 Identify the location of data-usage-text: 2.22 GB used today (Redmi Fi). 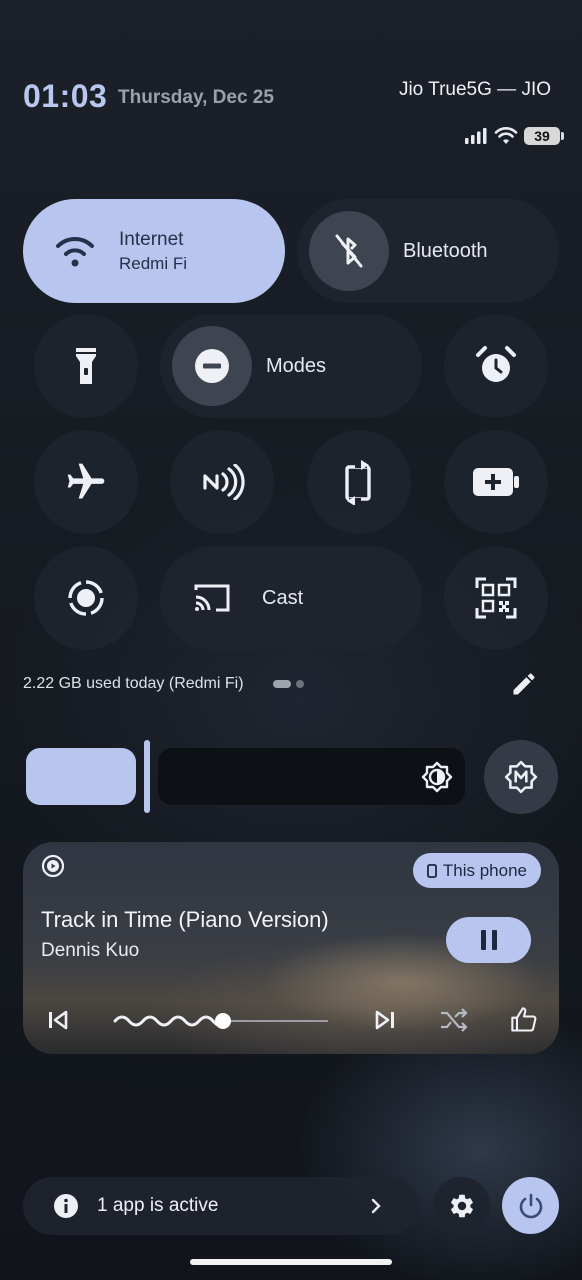
(133, 683).